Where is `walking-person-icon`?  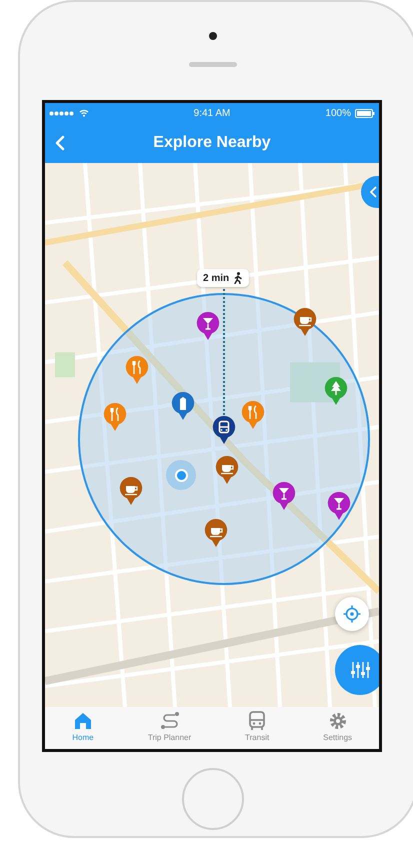
walking-person-icon is located at coordinates (238, 278).